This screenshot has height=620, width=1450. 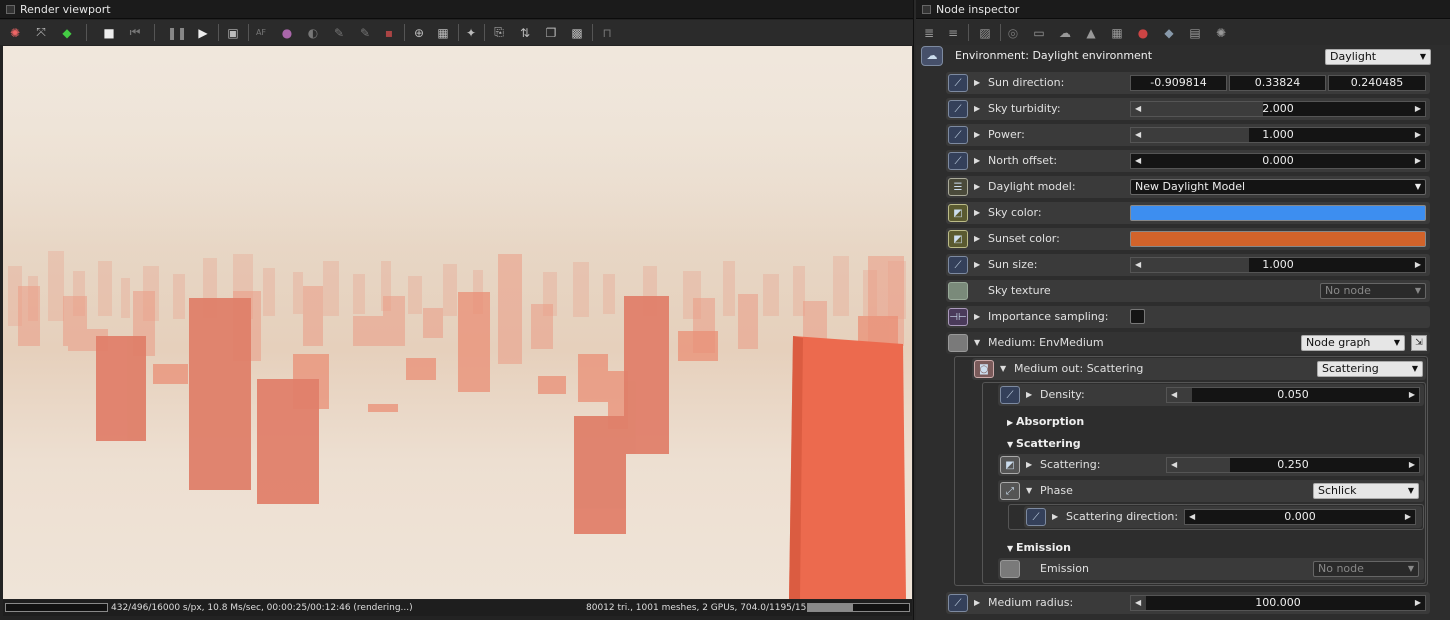 I want to click on sunset-color-row: ◩ ▶ Sunset color:, so click(x=1188, y=239).